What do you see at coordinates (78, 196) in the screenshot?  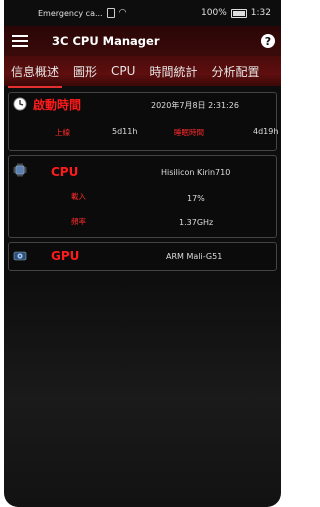 I see `cpu-load-label: 載入` at bounding box center [78, 196].